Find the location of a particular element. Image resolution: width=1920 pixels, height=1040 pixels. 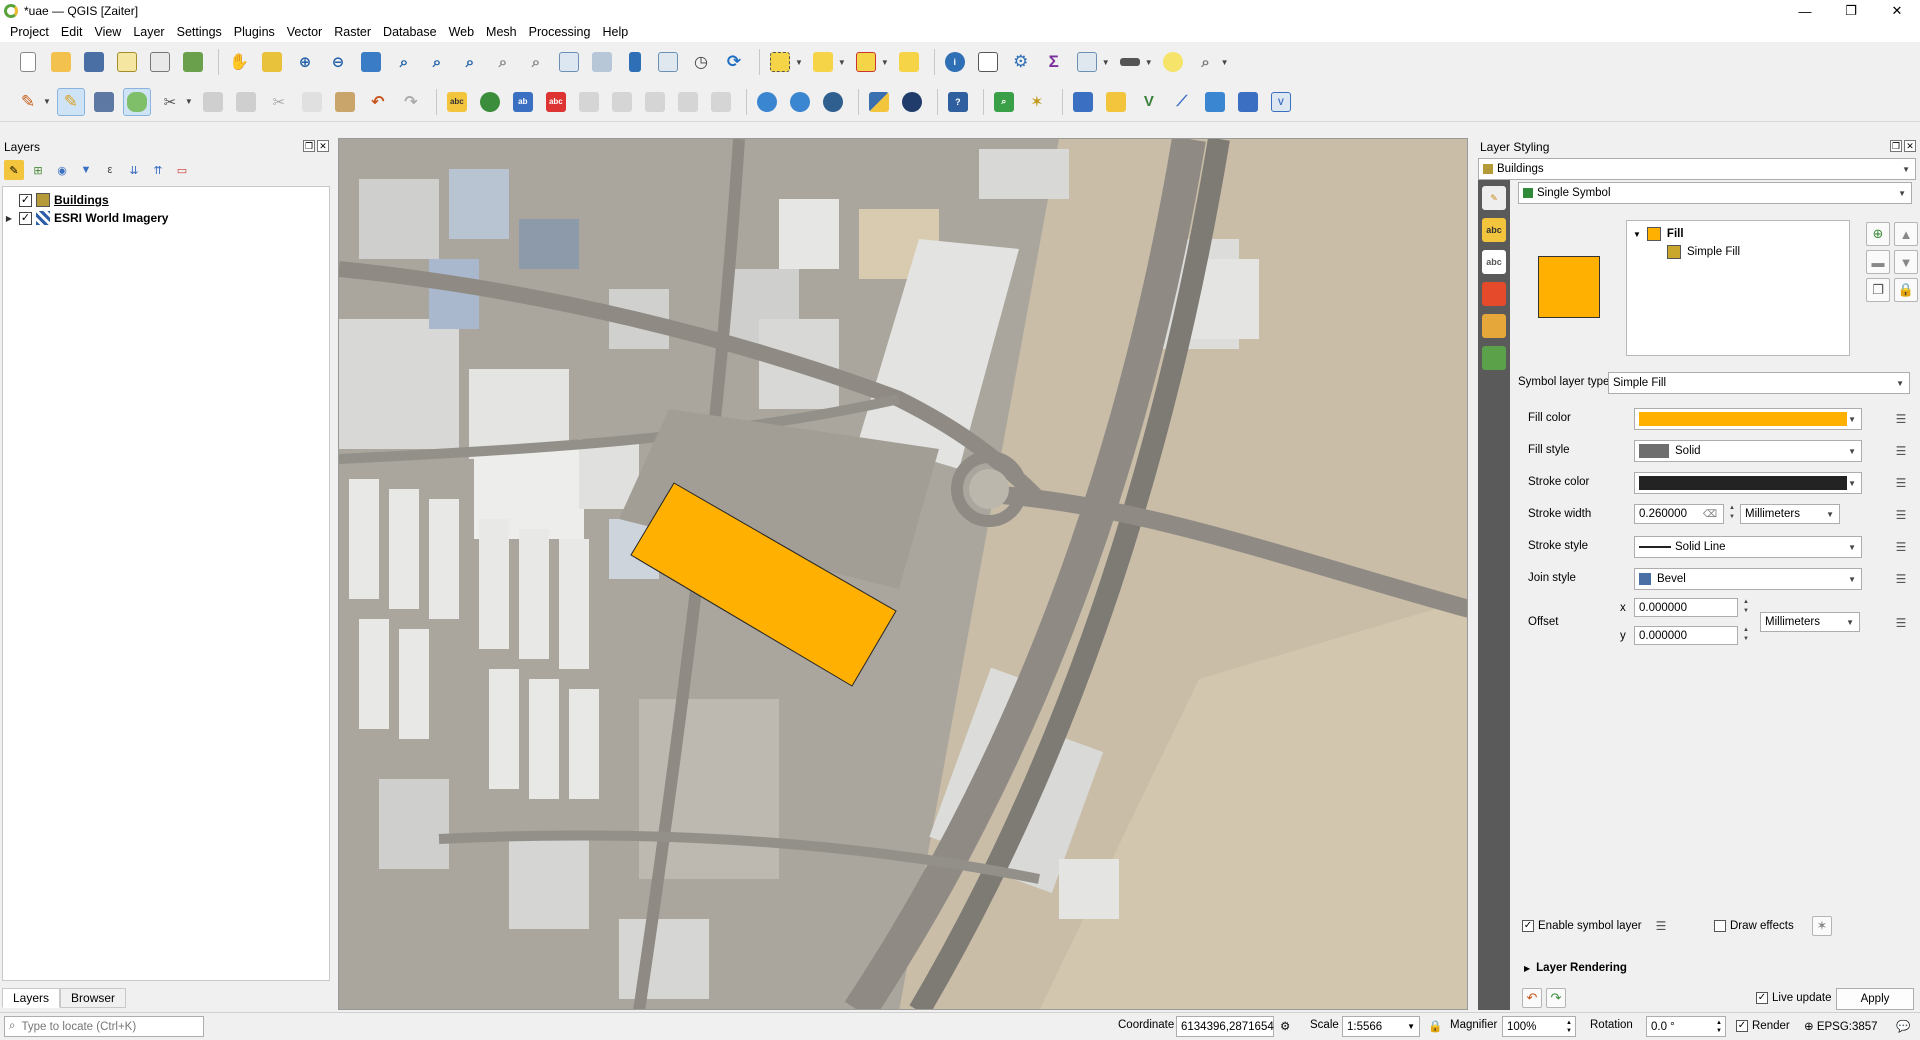

crs-button: ⊕ EPSG:3857 is located at coordinates (1841, 1026).